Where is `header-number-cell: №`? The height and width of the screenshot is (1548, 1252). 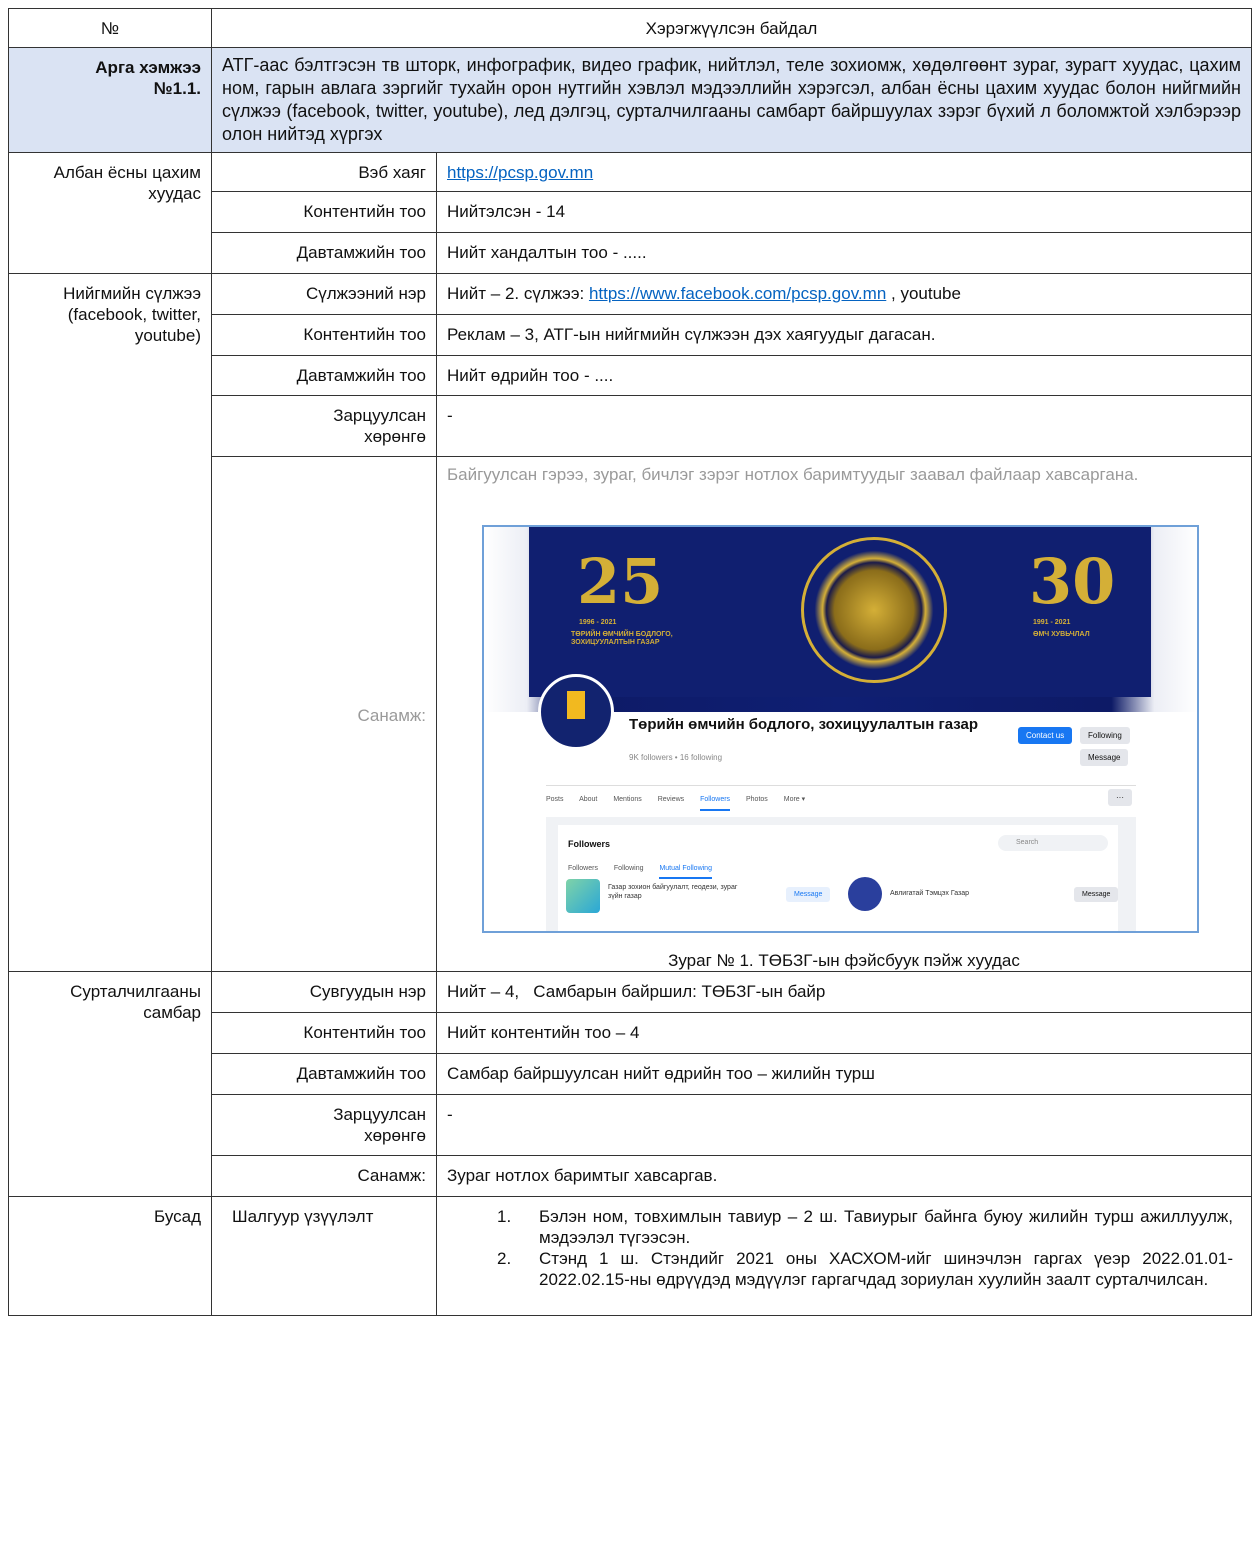 header-number-cell: № is located at coordinates (110, 28).